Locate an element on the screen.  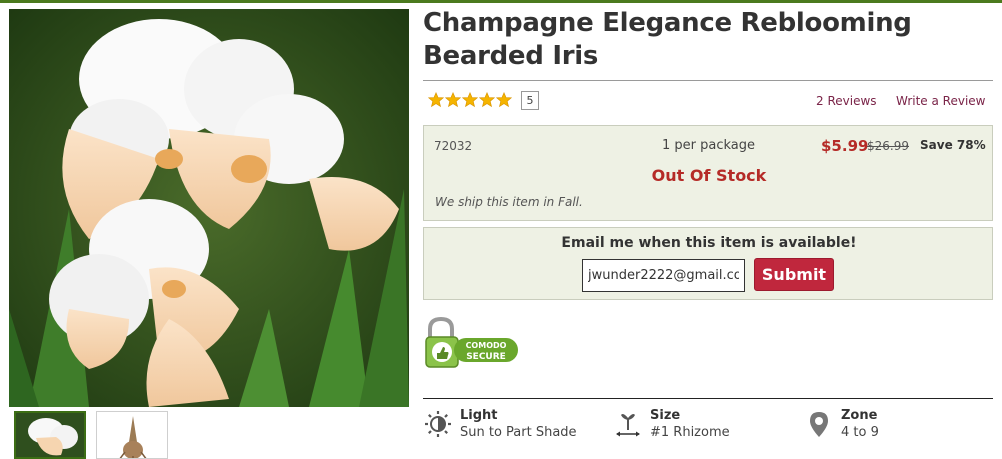
sale-price: $5.99 is located at coordinates (845, 146).